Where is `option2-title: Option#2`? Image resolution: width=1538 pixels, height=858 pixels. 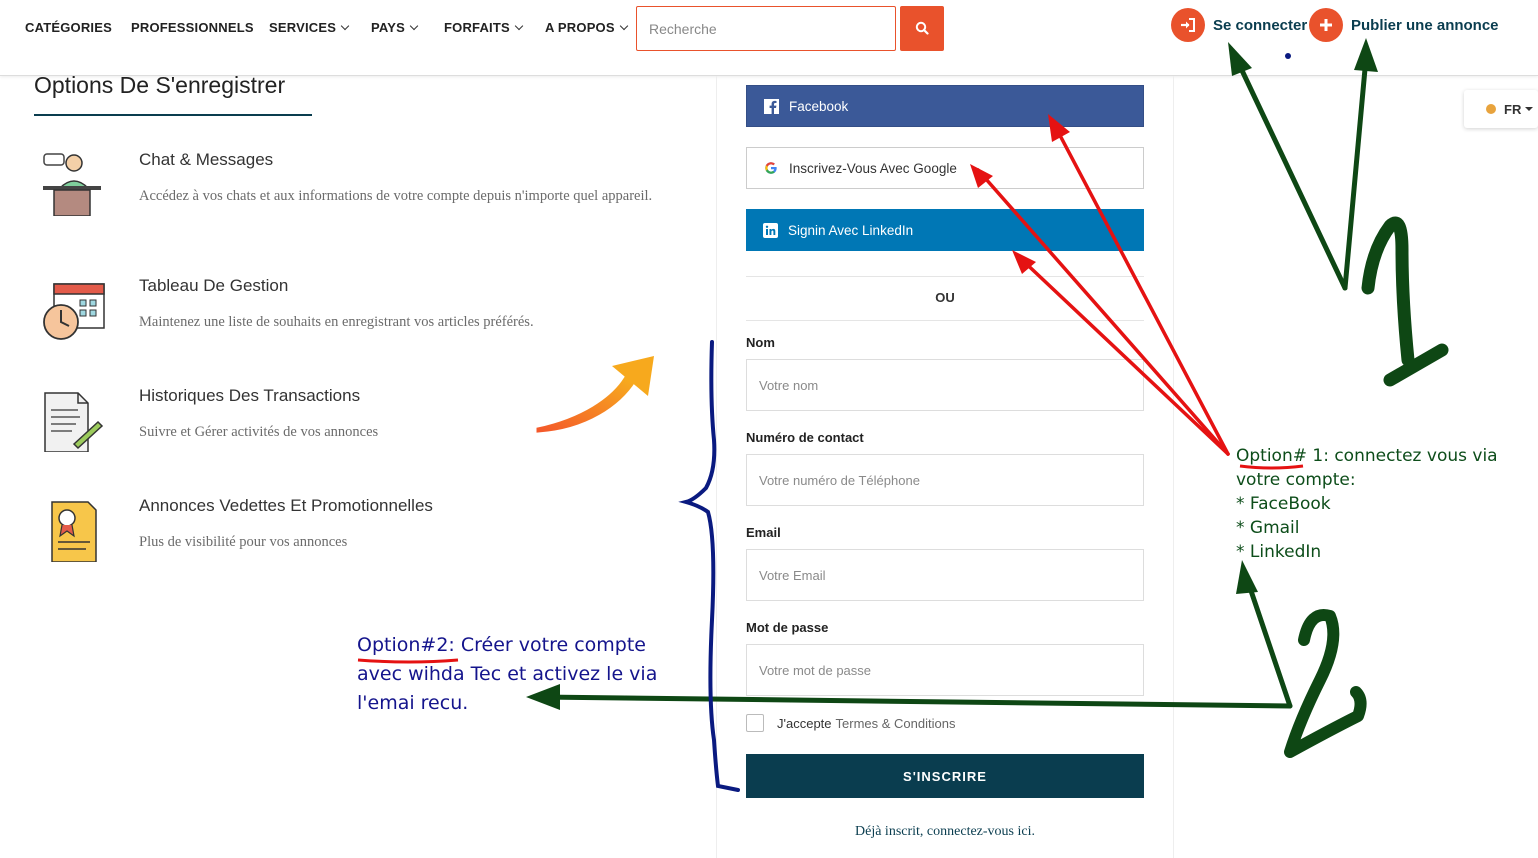 option2-title: Option#2 is located at coordinates (403, 645).